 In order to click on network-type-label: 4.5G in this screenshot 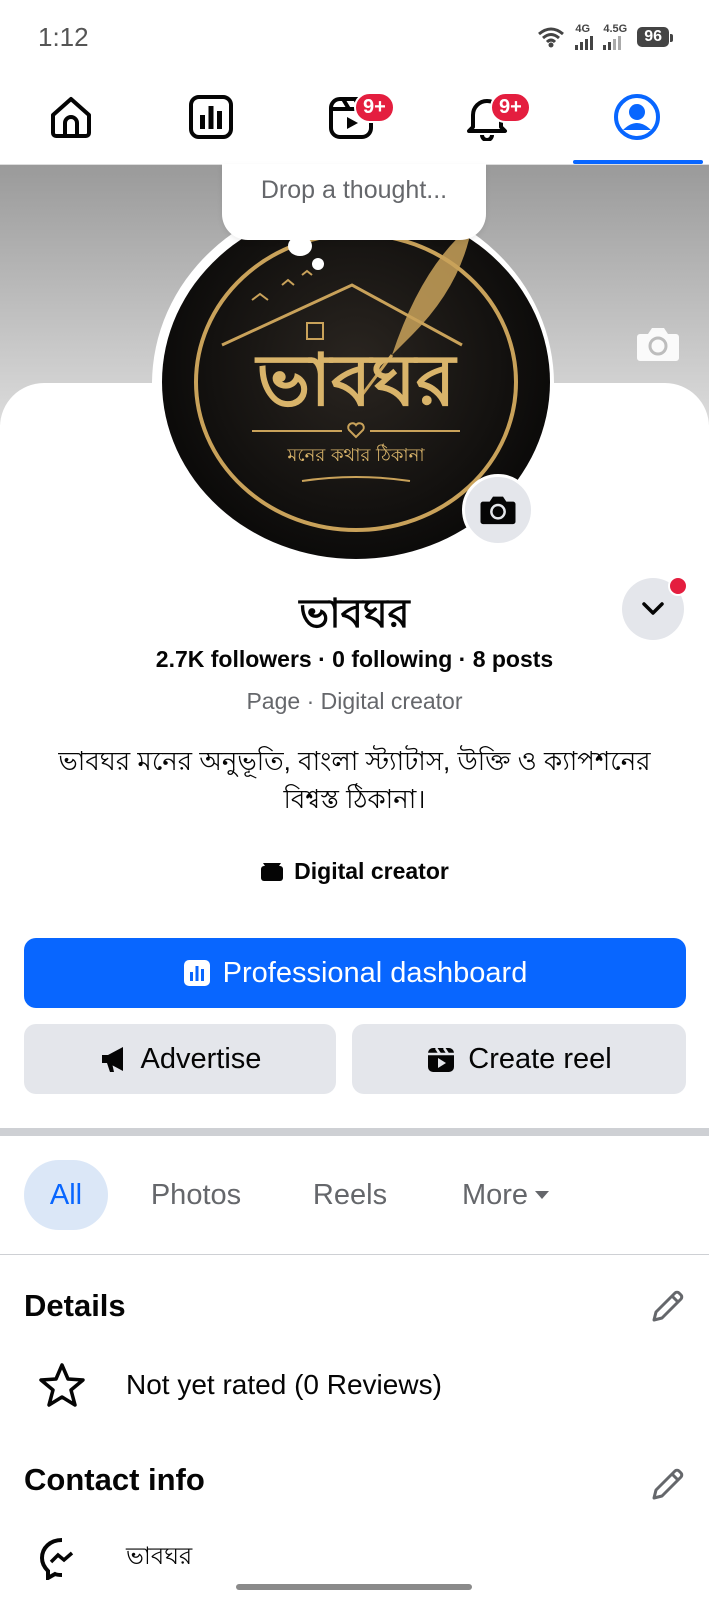, I will do `click(615, 29)`.